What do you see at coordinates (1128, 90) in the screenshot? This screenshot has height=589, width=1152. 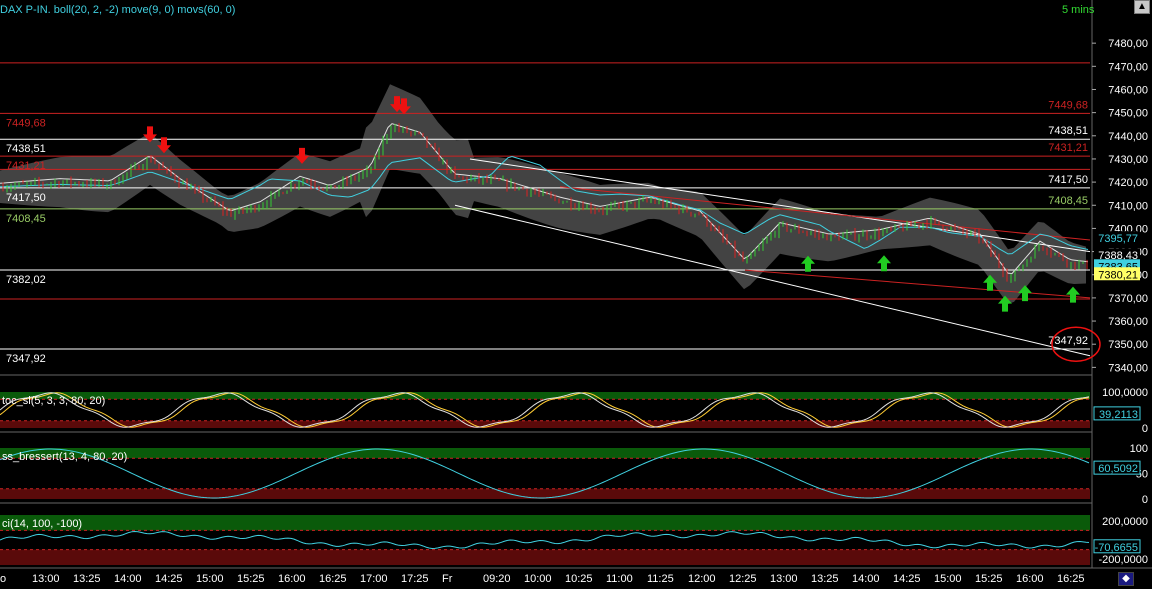 I see `y-tick-label: 7460,00` at bounding box center [1128, 90].